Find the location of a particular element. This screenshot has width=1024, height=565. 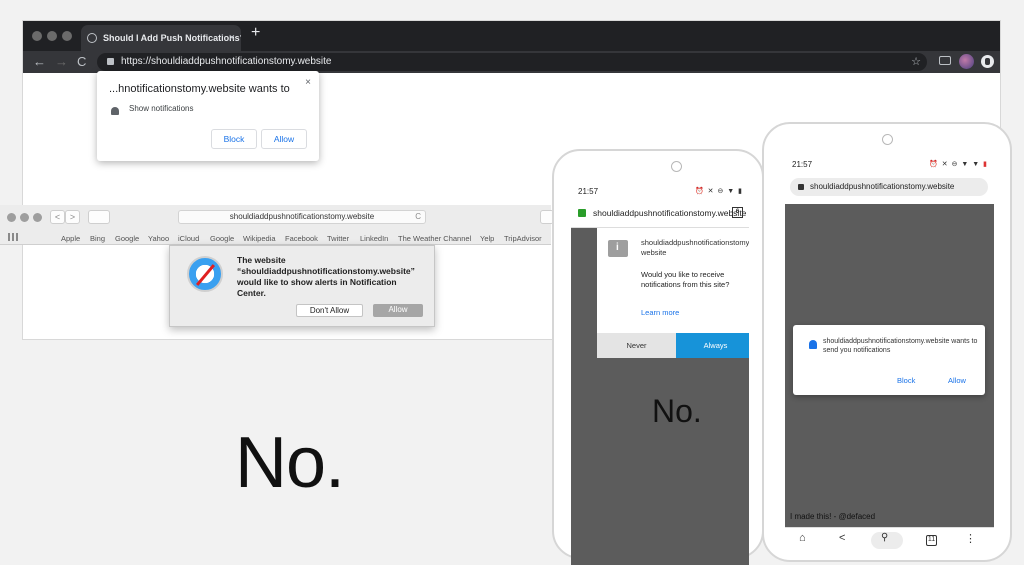

chrome-tab-bar: Should I Add Push Notifications? × + is located at coordinates (511, 36).